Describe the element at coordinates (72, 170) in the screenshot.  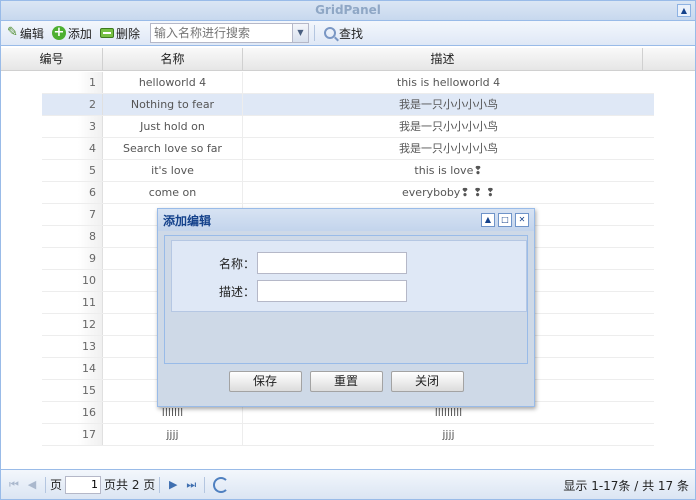
I see `row-number: 5` at that location.